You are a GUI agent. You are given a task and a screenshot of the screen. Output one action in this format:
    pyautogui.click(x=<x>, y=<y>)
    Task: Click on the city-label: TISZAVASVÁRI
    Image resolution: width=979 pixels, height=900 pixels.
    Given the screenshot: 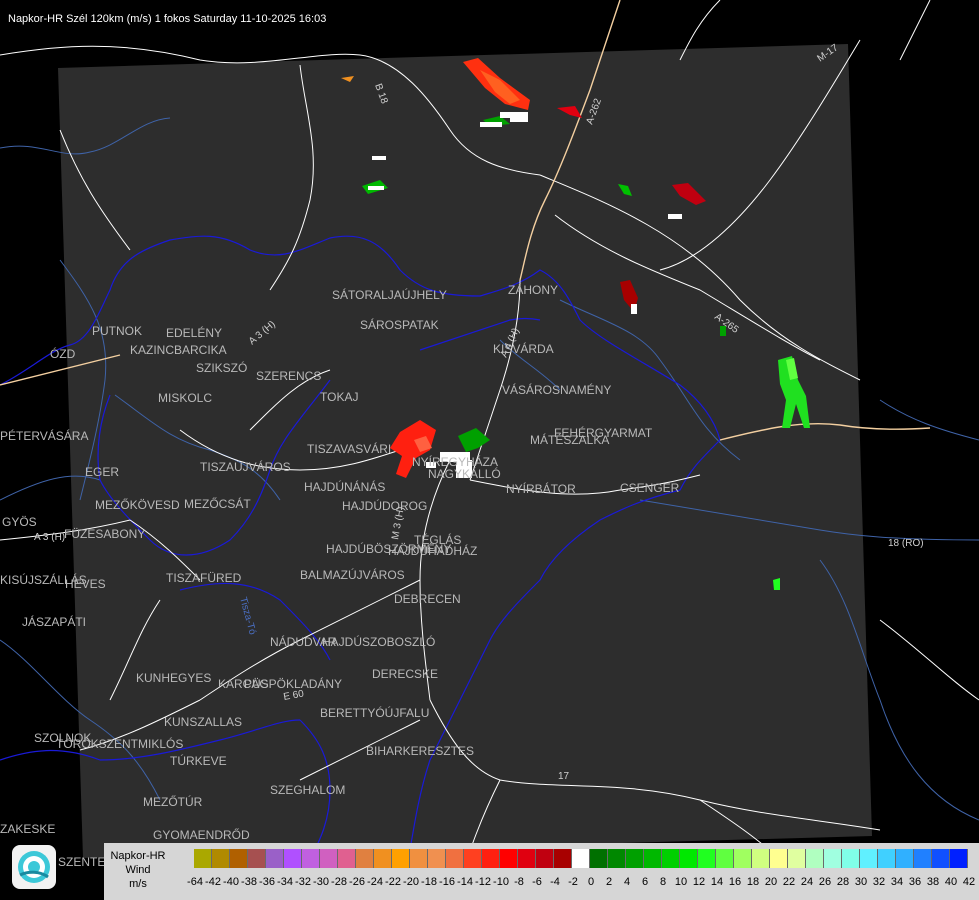 What is the action you would take?
    pyautogui.click(x=349, y=448)
    